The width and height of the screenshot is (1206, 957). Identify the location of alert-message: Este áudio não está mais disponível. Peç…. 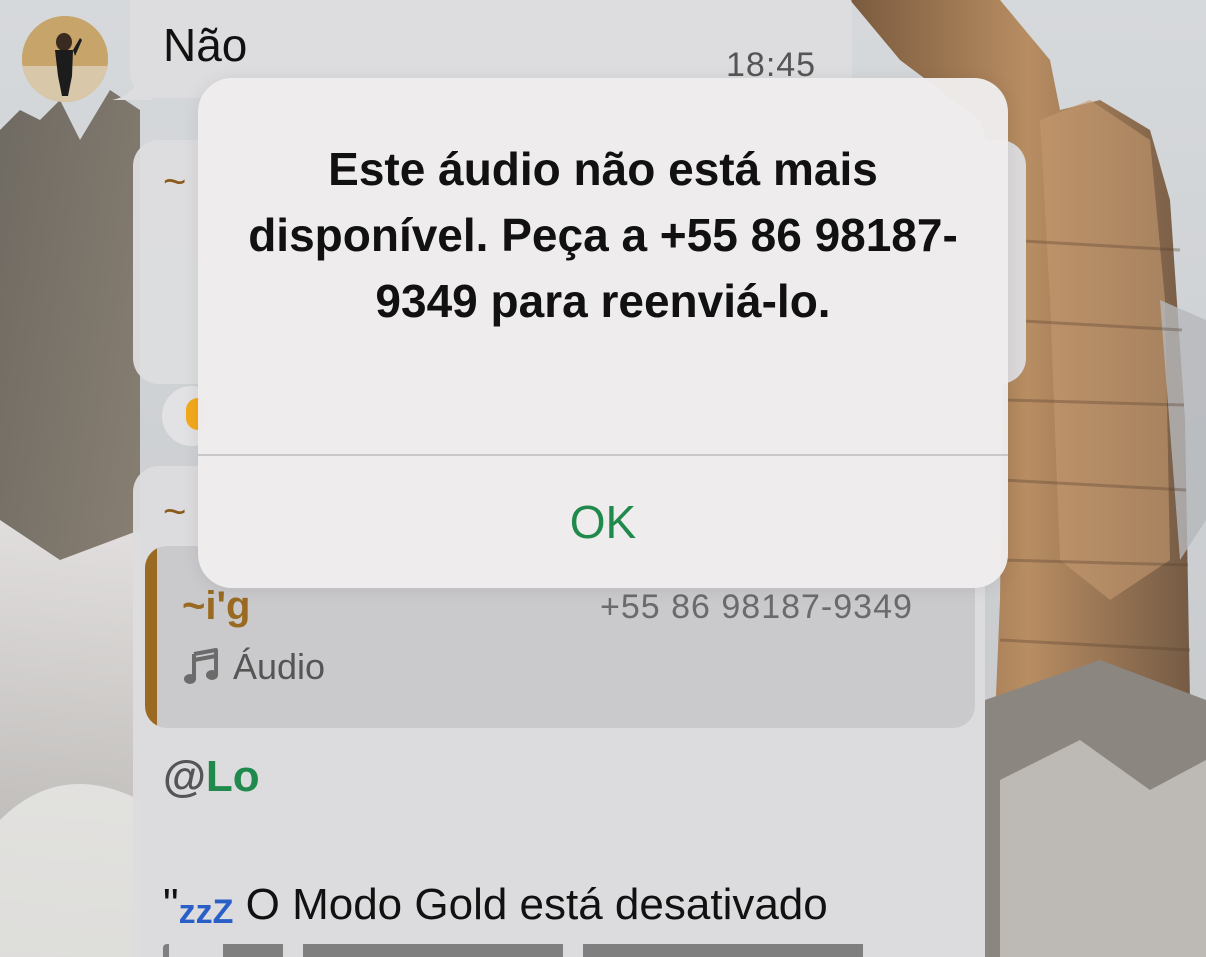
(603, 235).